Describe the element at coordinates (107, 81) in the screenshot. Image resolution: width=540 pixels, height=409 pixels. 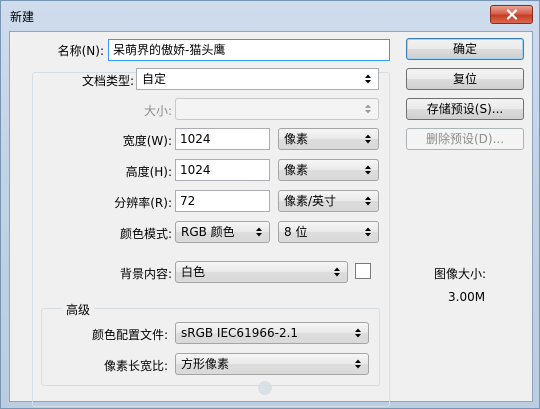
I see `document-type-label: 文档类型:` at that location.